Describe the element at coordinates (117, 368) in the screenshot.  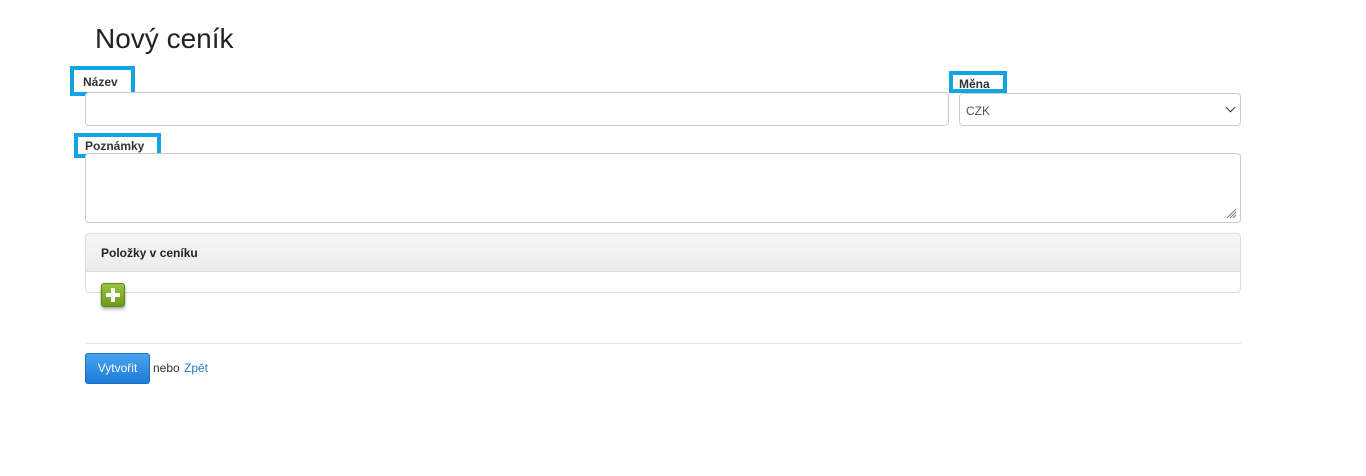
I see `create-button: Vytvořit` at that location.